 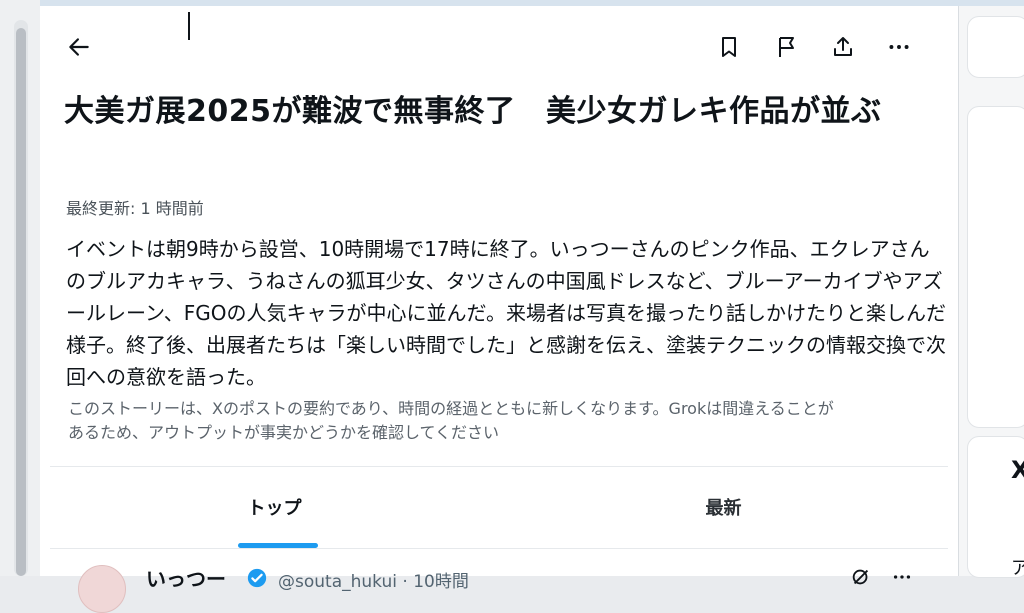 I want to click on flag-icon, so click(x=786, y=47).